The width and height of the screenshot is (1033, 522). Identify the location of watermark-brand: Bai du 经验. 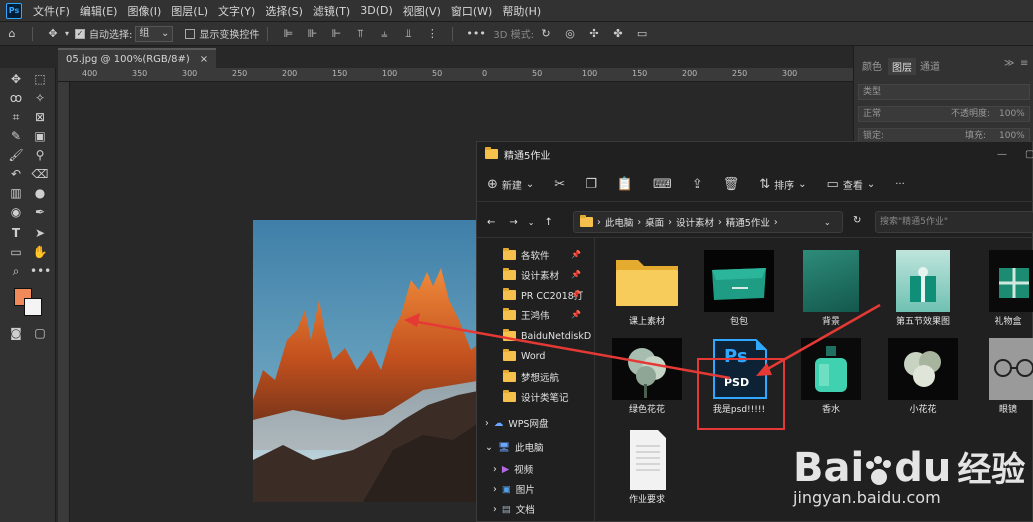
(909, 466).